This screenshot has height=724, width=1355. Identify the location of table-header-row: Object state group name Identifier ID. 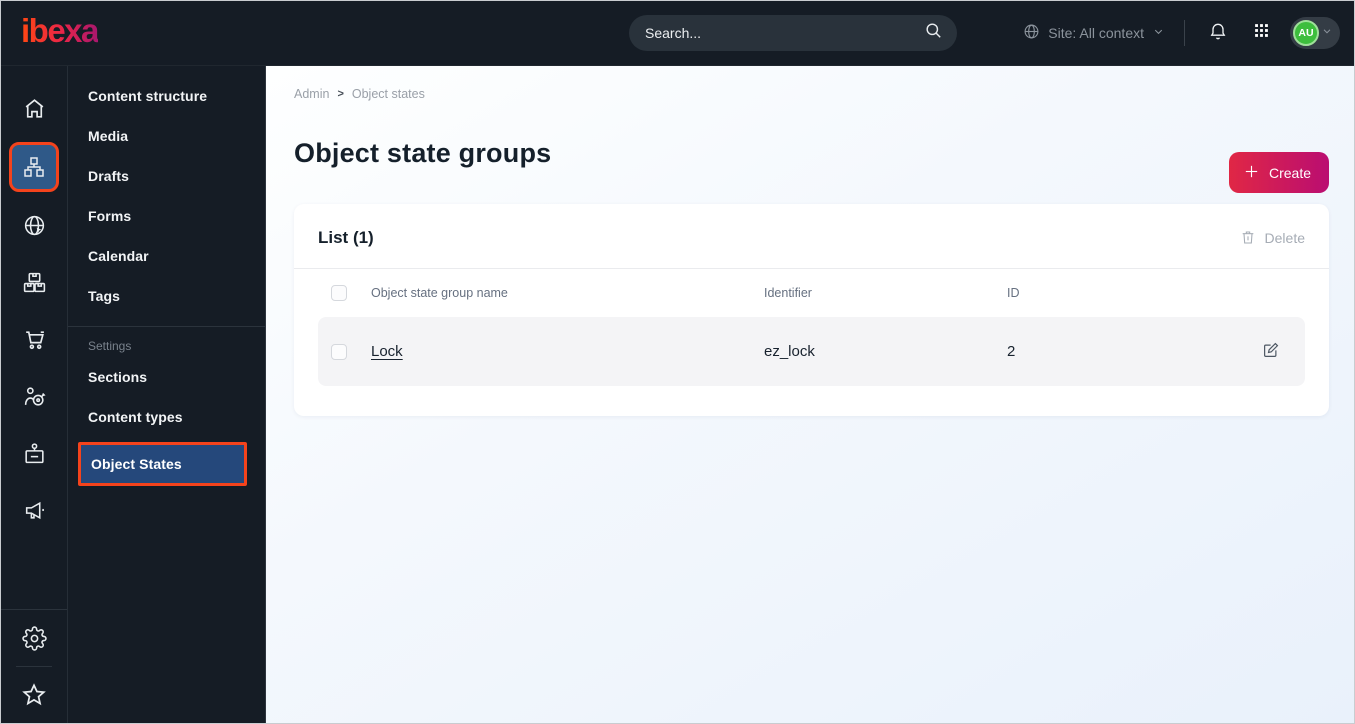
(811, 293).